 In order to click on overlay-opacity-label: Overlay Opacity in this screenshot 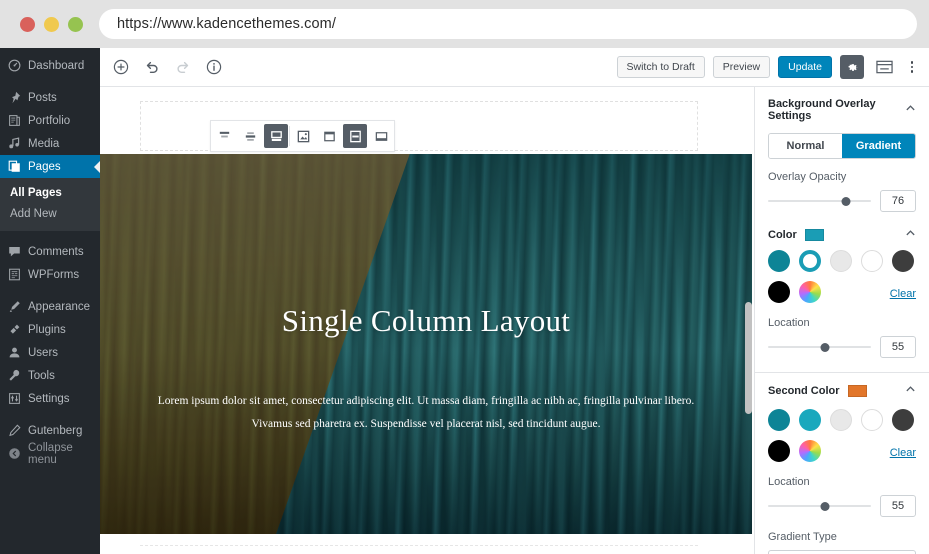, I will do `click(807, 177)`.